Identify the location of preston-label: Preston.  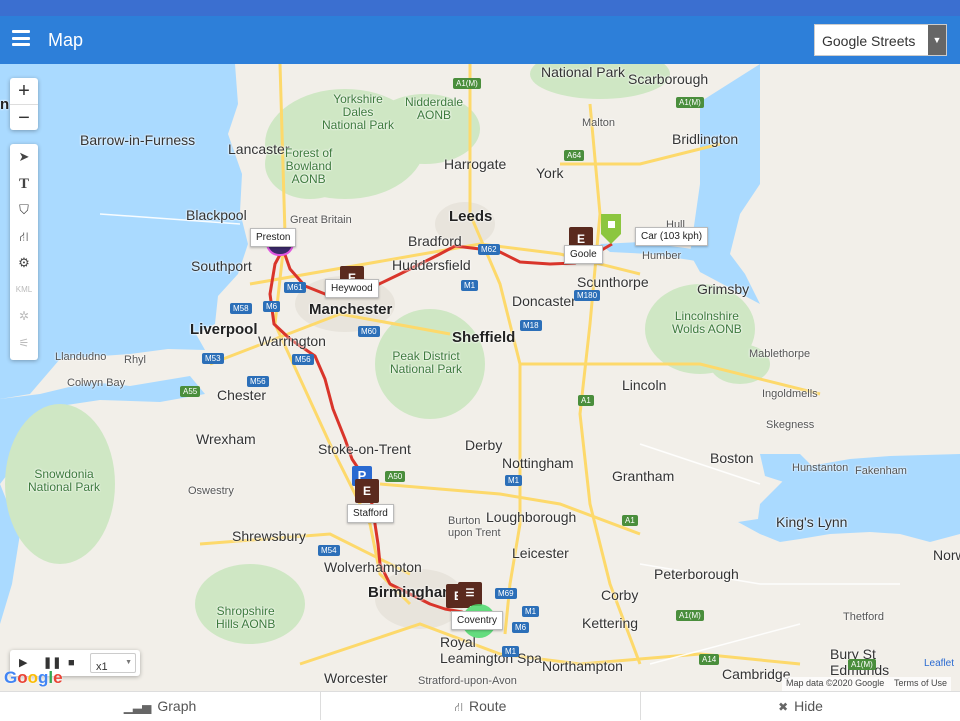
(273, 237).